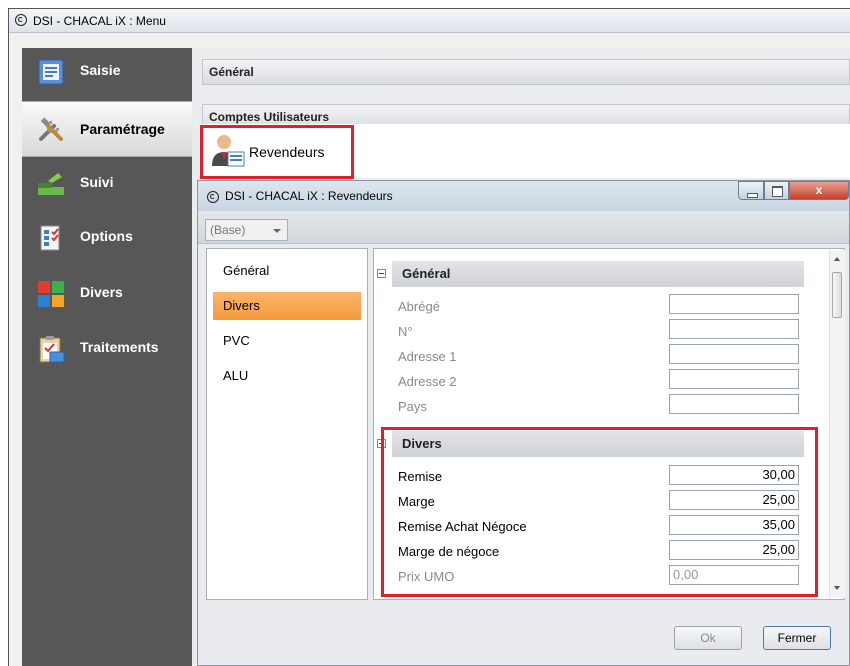 The width and height of the screenshot is (850, 666). I want to click on close-icon: x, so click(819, 190).